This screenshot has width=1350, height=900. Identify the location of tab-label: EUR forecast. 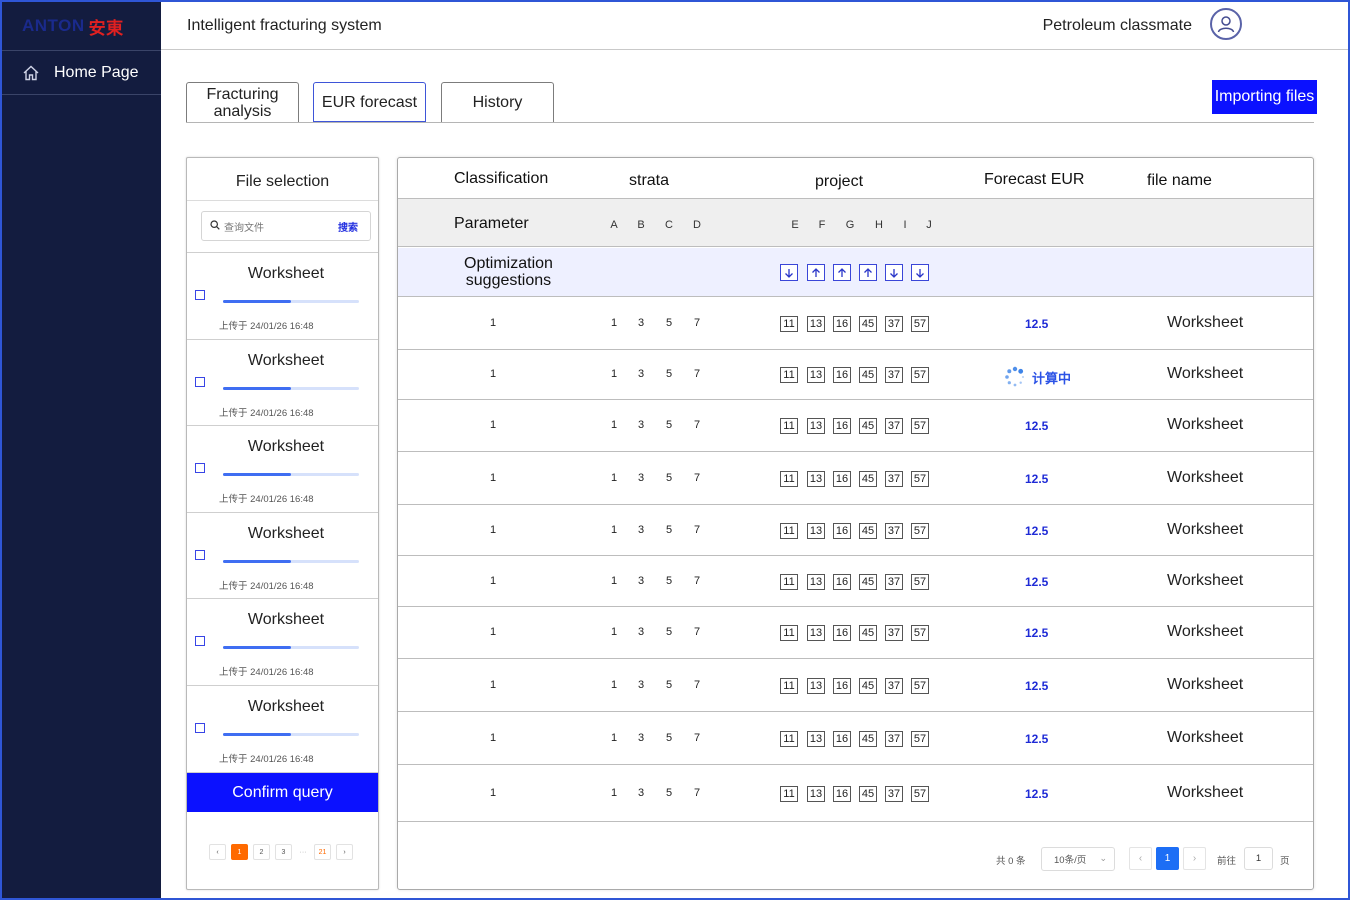
(369, 102).